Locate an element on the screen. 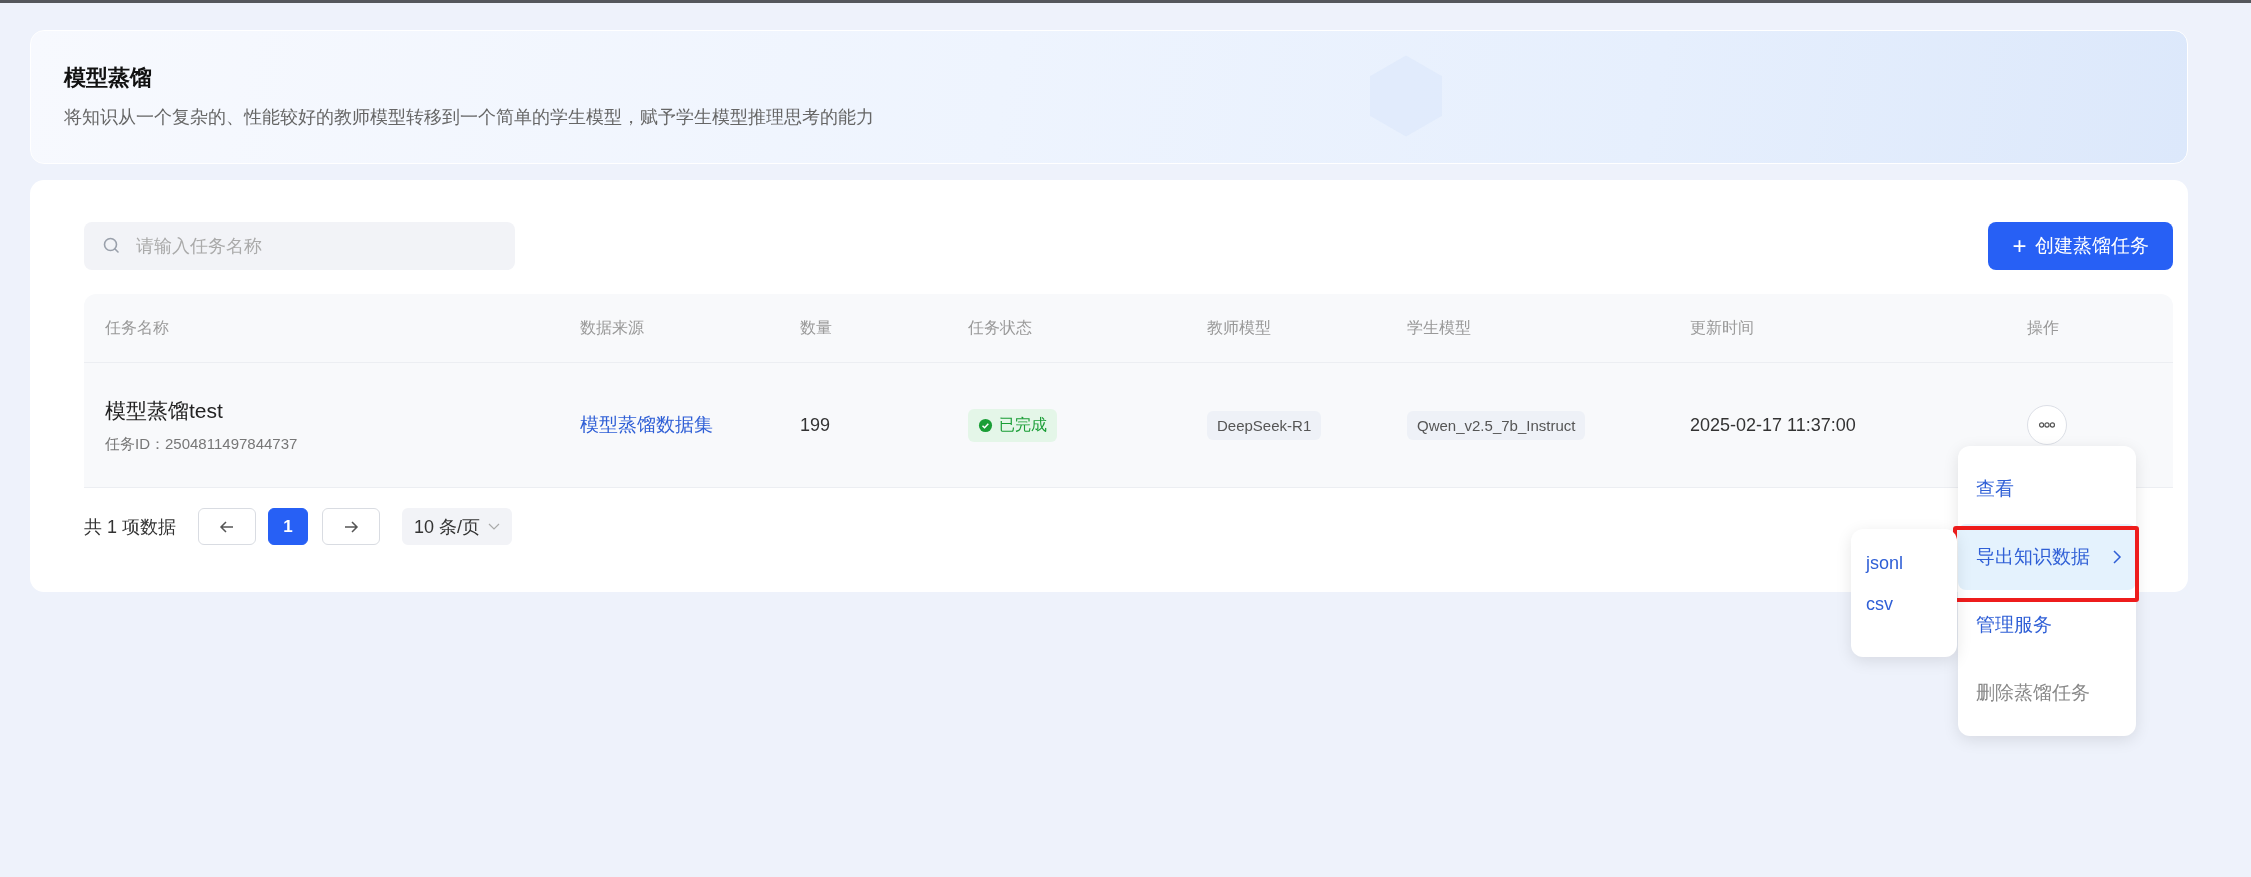 The width and height of the screenshot is (2251, 877). next-page-button is located at coordinates (351, 526).